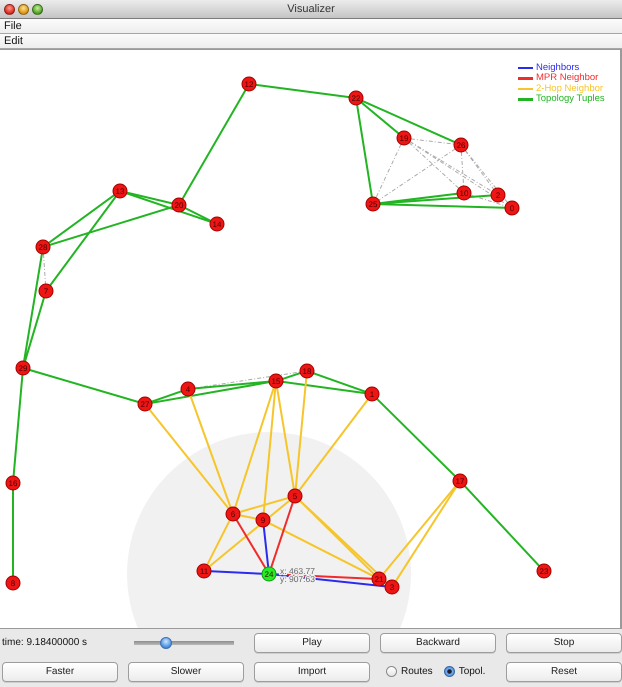 This screenshot has width=622, height=687. I want to click on graph-node: 26, so click(461, 145).